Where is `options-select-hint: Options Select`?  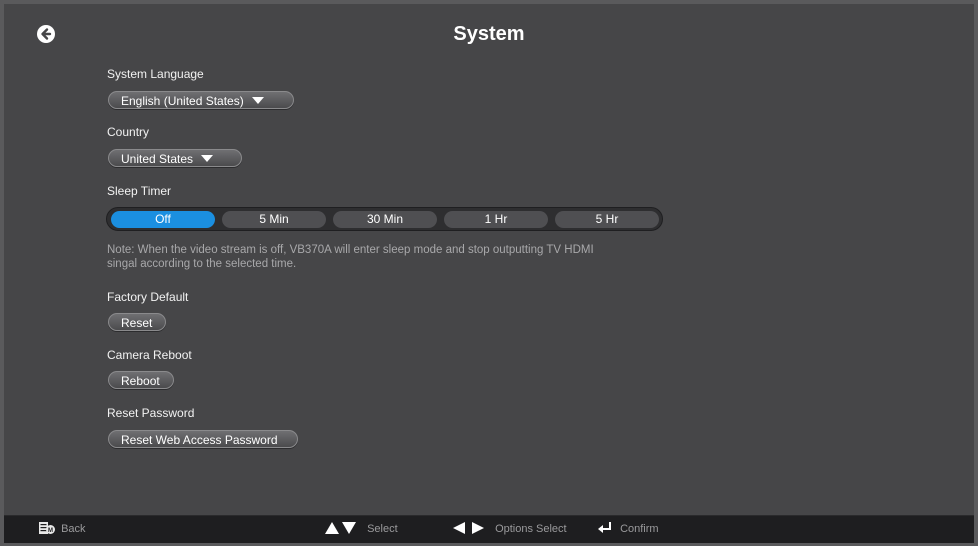
options-select-hint: Options Select is located at coordinates (509, 529).